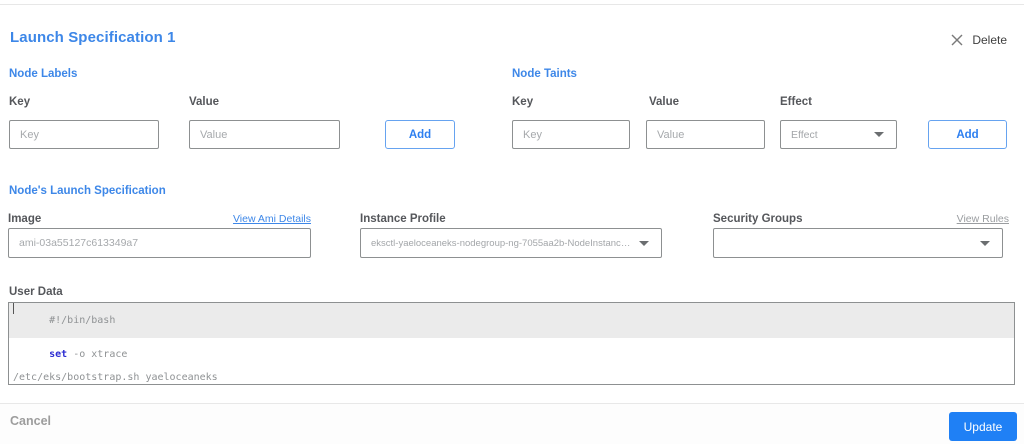 The width and height of the screenshot is (1024, 444). I want to click on top-divider, so click(512, 4).